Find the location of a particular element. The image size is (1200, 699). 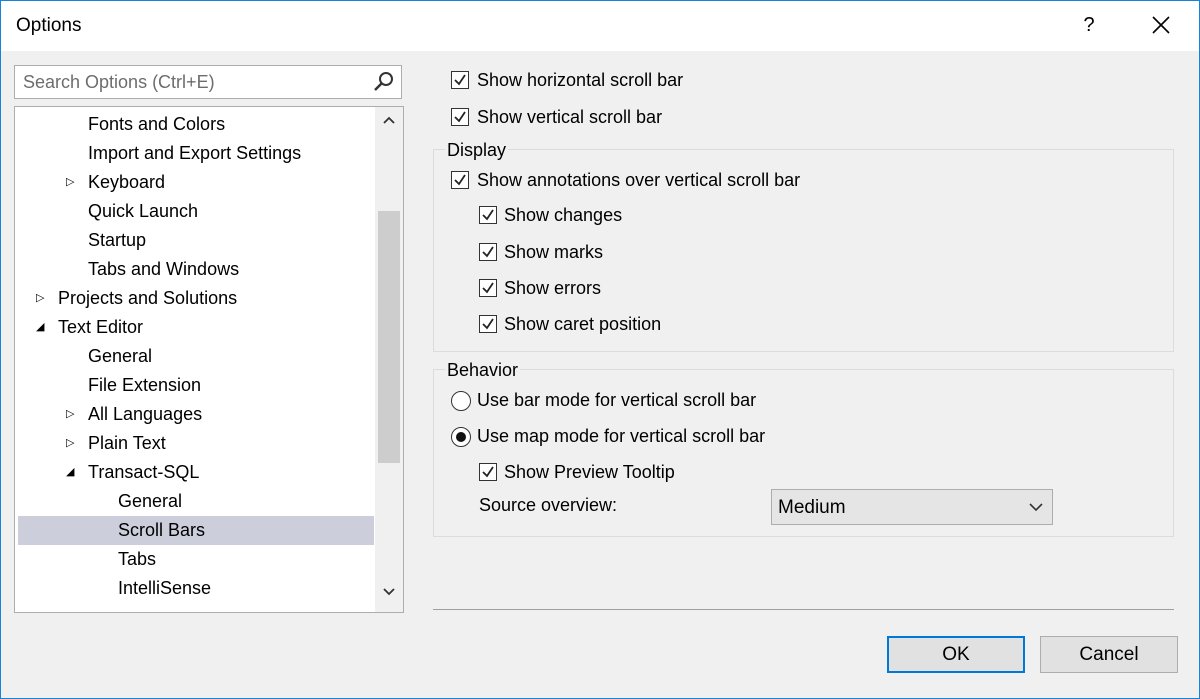

search-input: Search Options (Ctrl+E) is located at coordinates (208, 82).